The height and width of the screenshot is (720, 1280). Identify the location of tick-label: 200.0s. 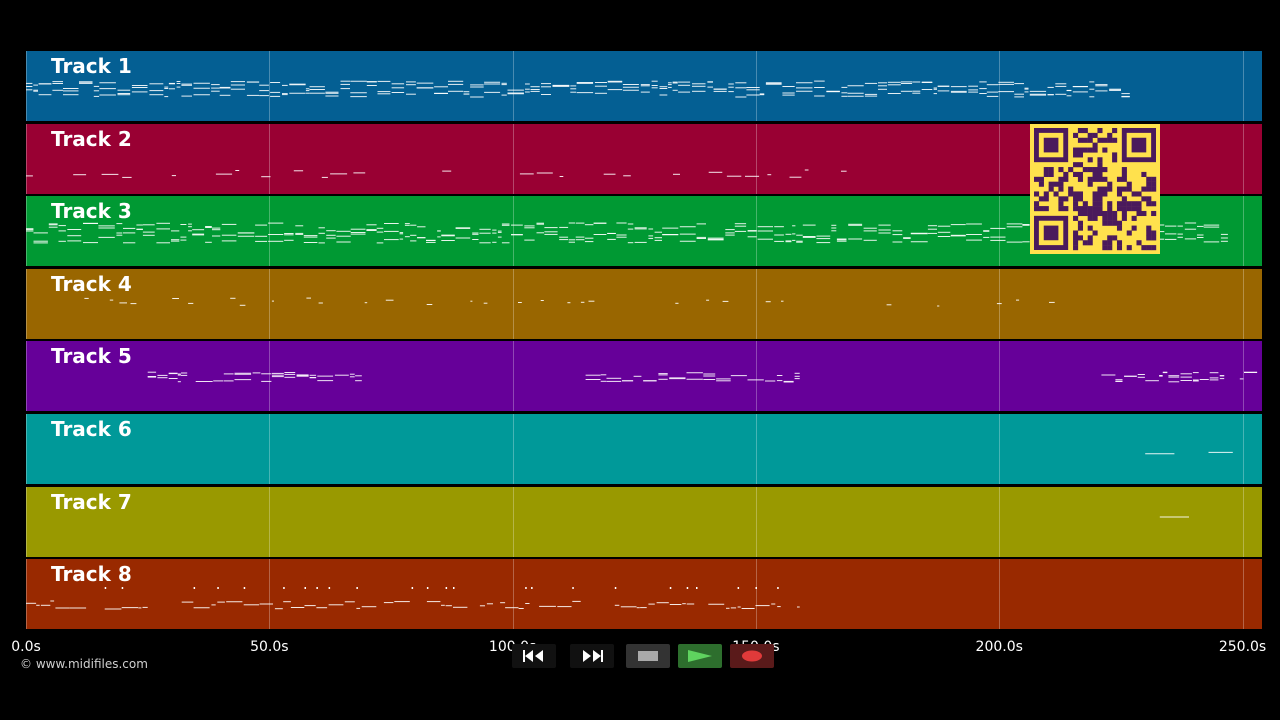
(999, 647).